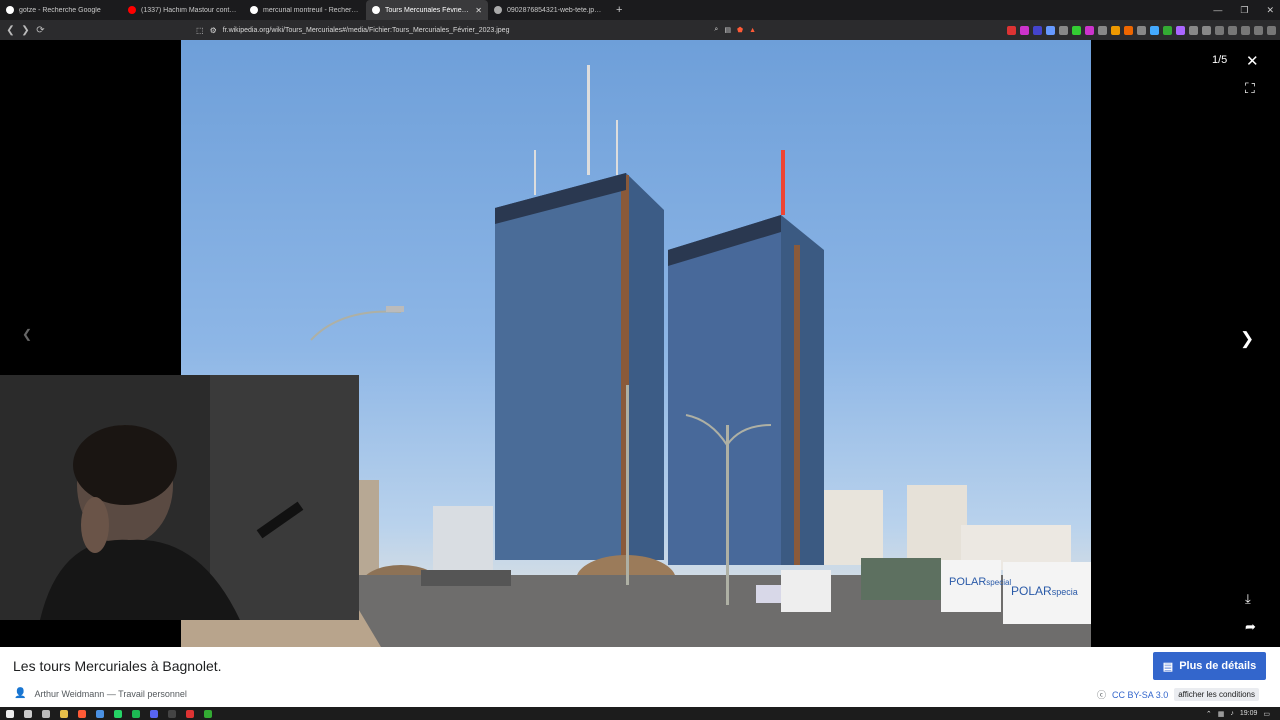 The height and width of the screenshot is (720, 1280). What do you see at coordinates (28, 713) in the screenshot?
I see `search-icon` at bounding box center [28, 713].